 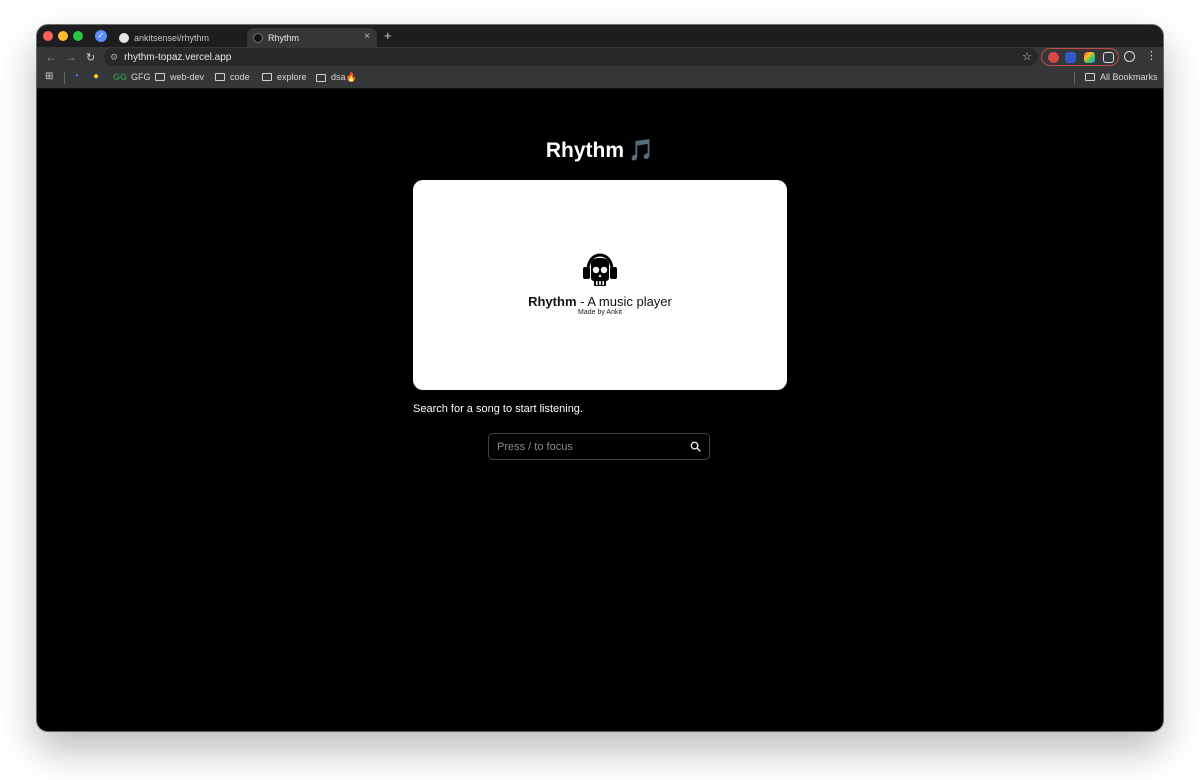 What do you see at coordinates (695, 446) in the screenshot?
I see `search-icon` at bounding box center [695, 446].